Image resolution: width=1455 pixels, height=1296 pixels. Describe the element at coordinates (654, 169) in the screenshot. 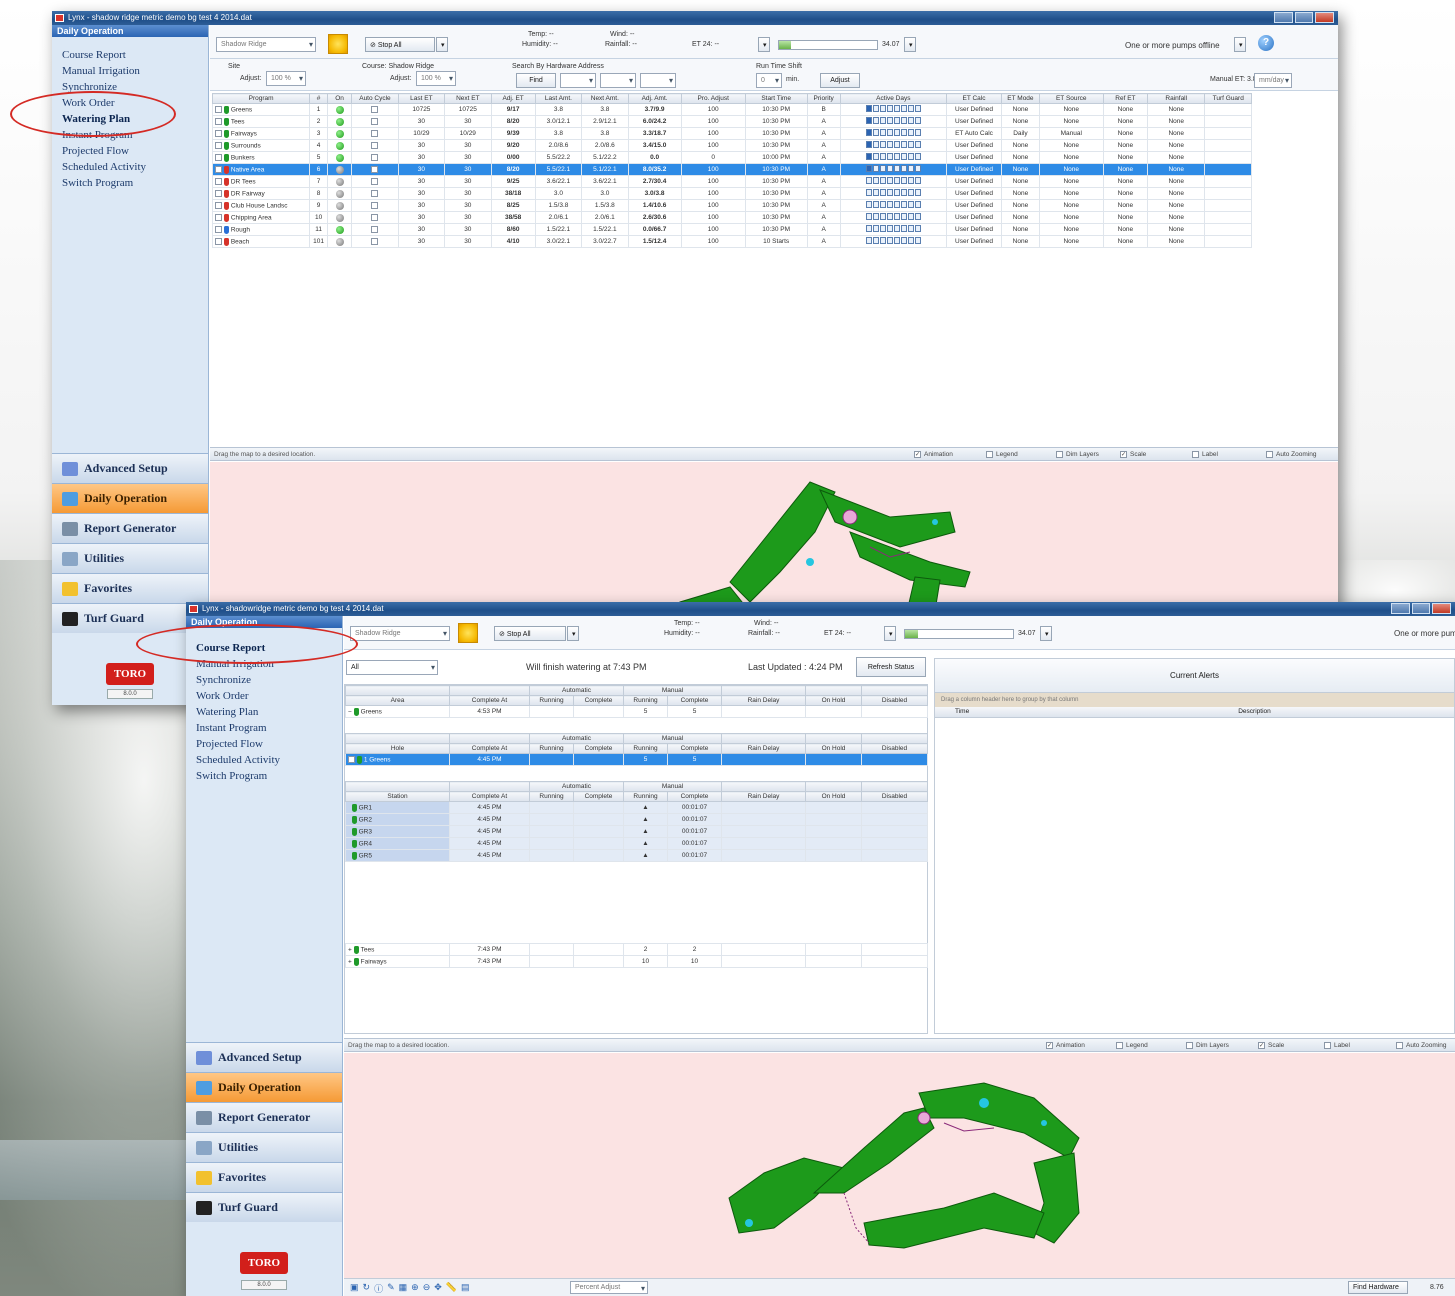

I see `adj-amt-cell: 8.0/35.2` at that location.